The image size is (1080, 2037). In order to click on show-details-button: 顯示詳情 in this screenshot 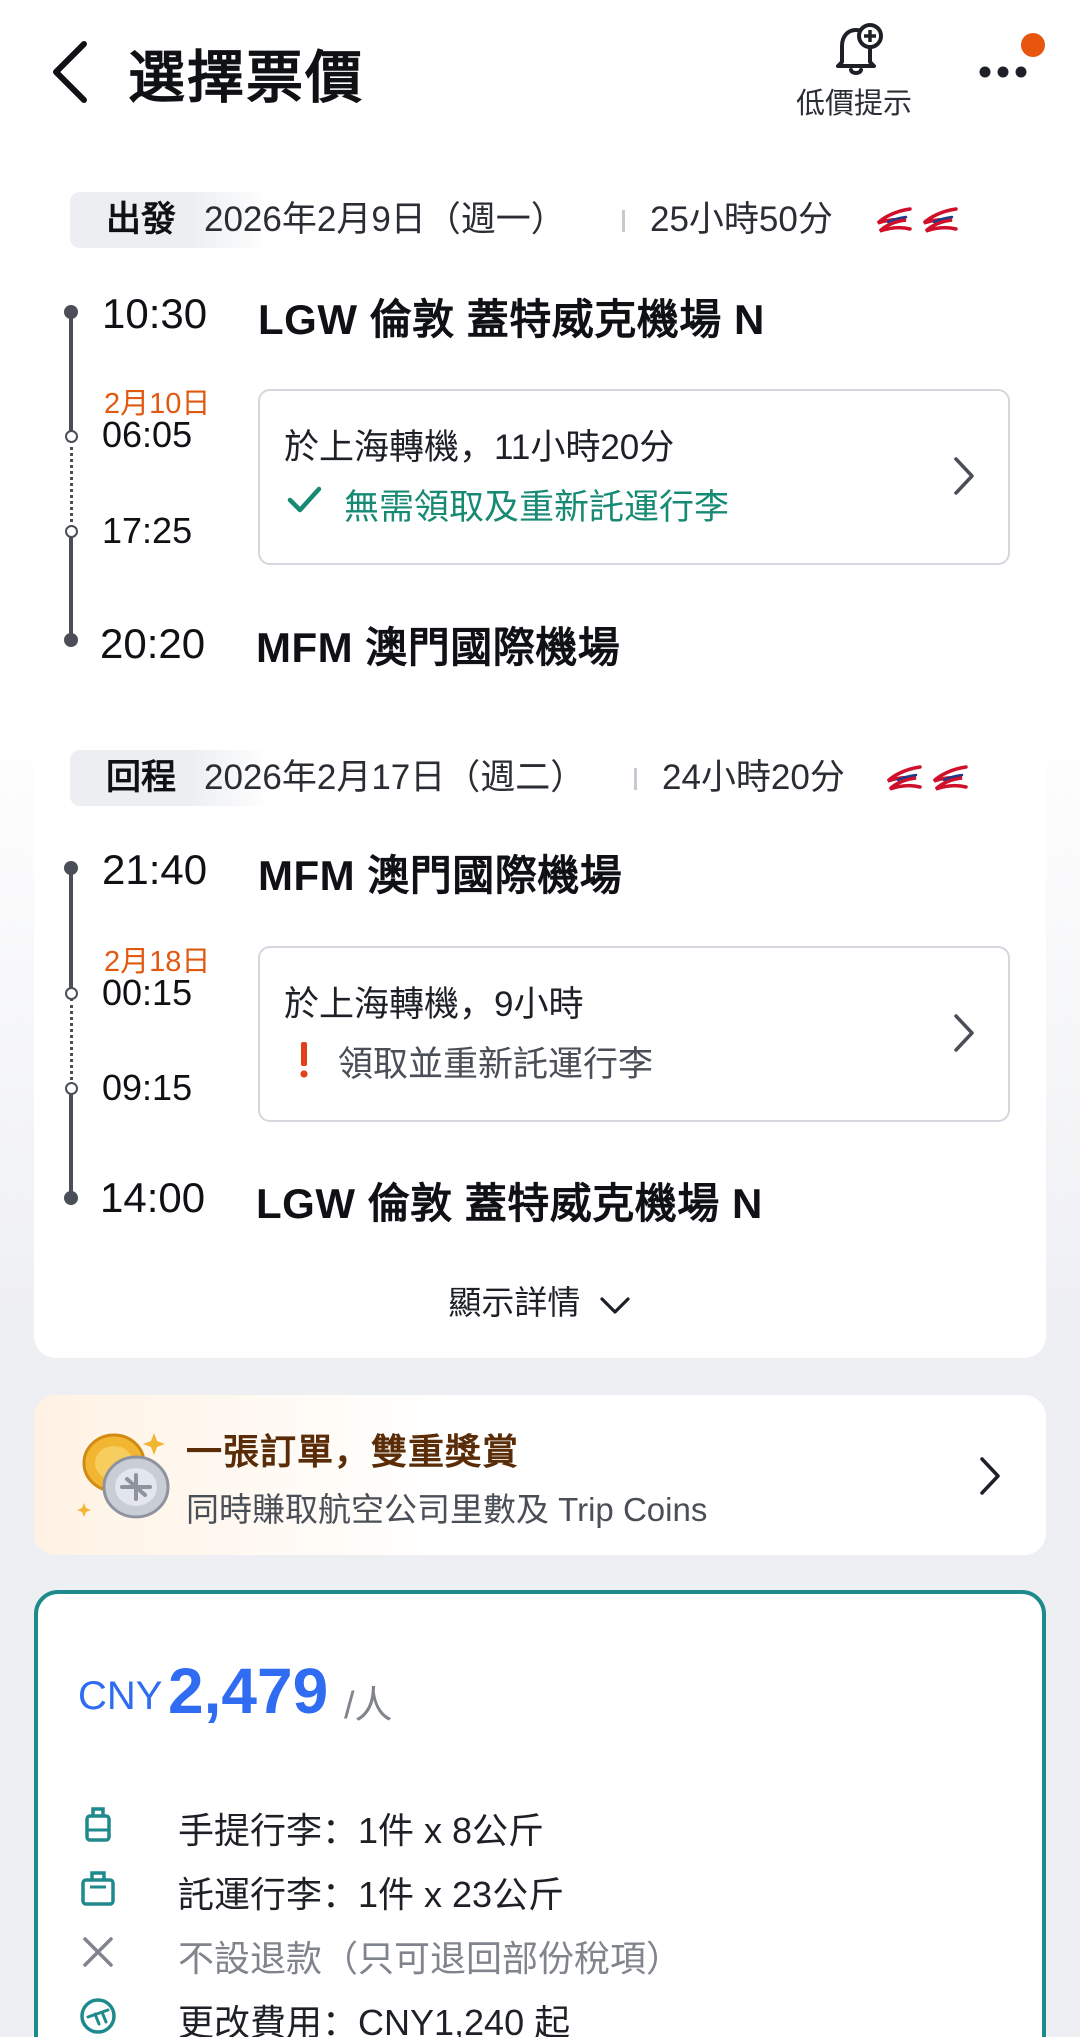, I will do `click(540, 1300)`.